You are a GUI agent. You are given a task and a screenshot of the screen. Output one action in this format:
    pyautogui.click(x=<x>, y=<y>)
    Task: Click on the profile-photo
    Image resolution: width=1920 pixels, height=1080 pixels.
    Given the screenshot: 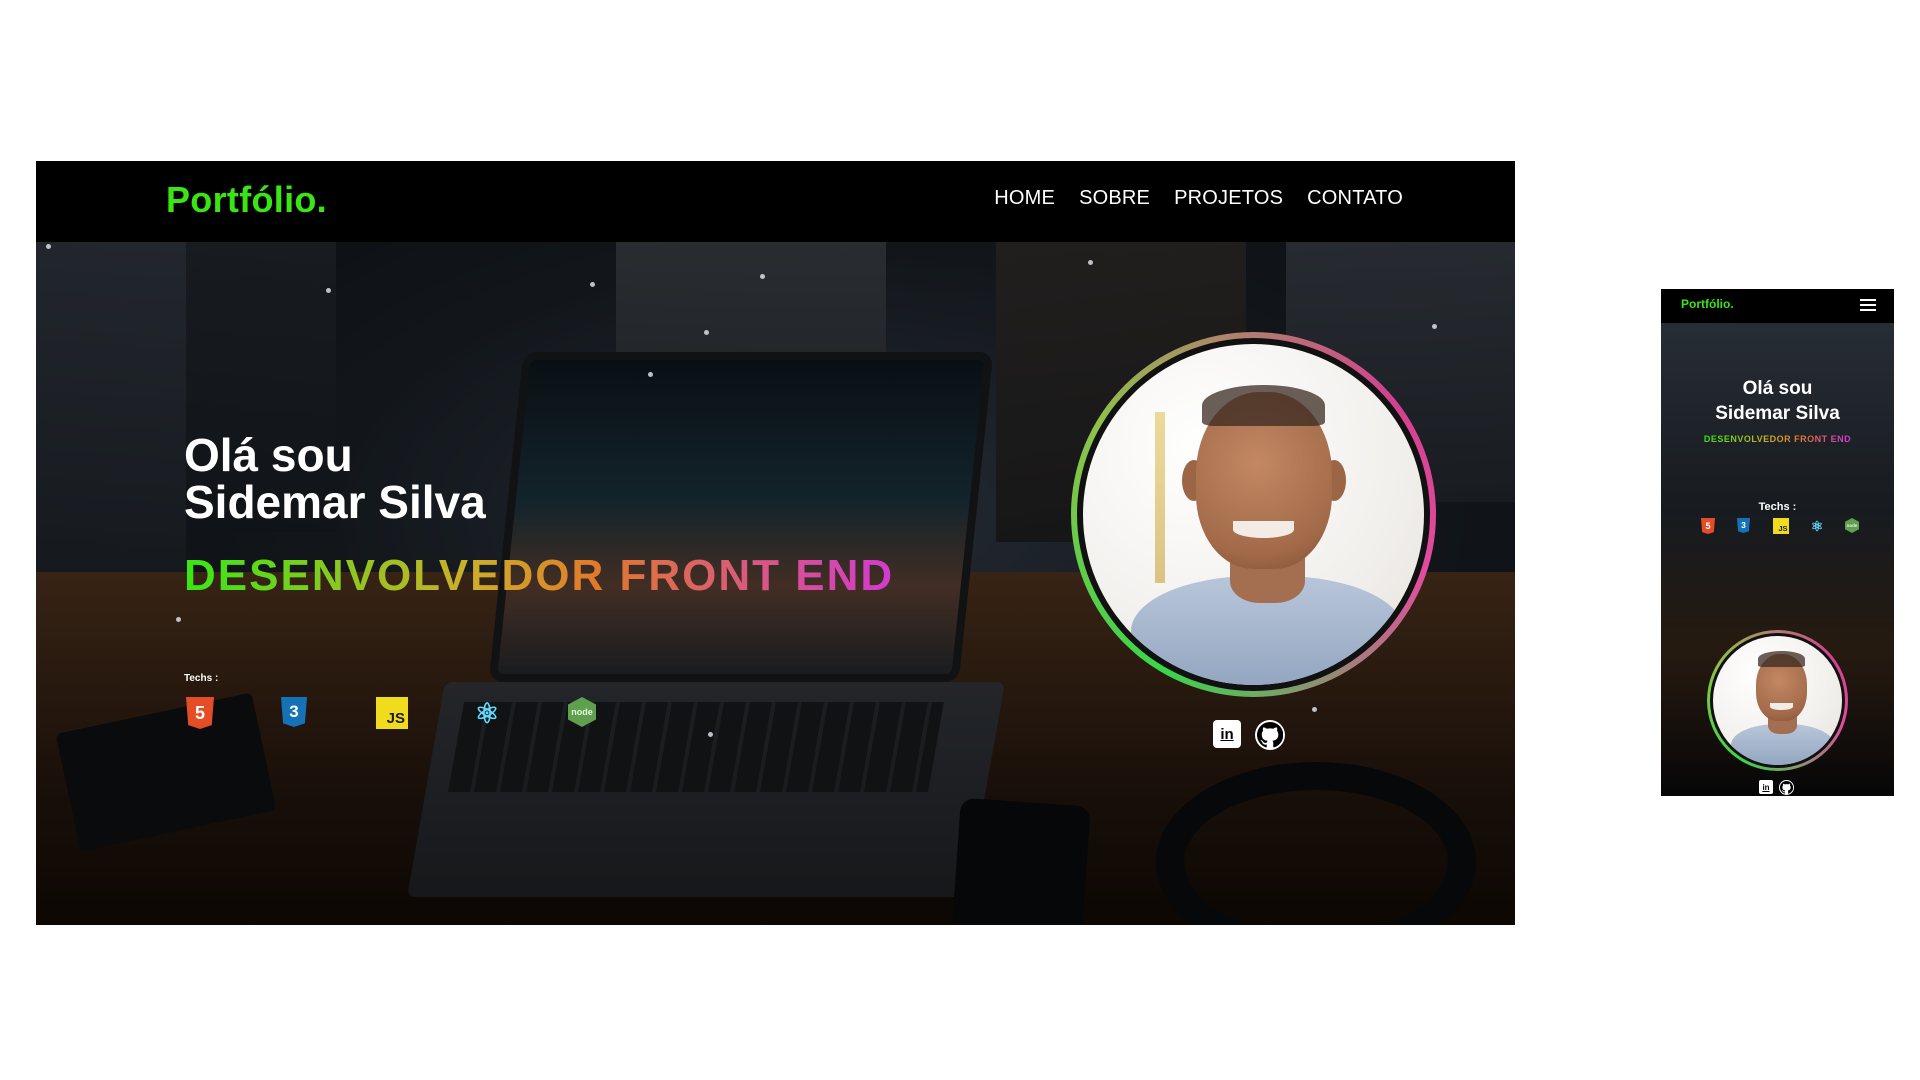 What is the action you would take?
    pyautogui.click(x=1253, y=514)
    